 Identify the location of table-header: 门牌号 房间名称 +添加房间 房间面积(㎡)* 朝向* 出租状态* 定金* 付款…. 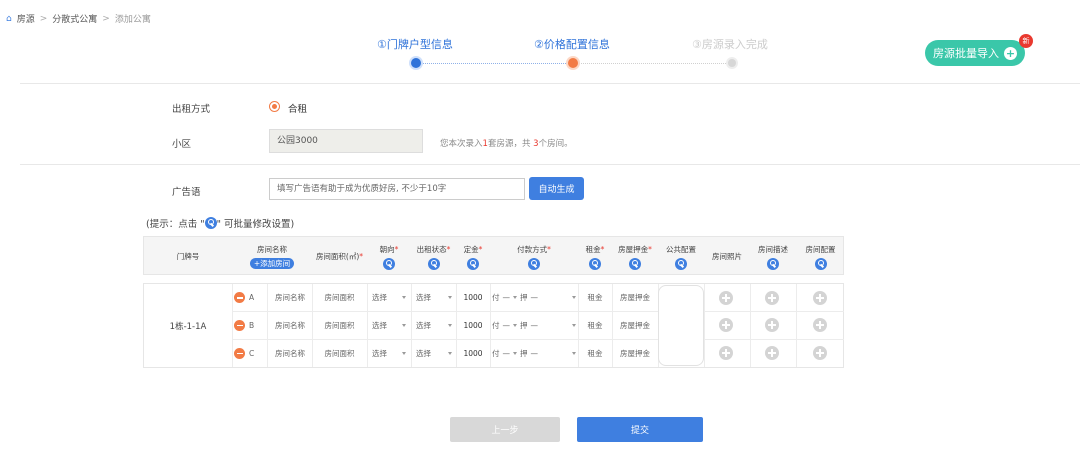
(493, 255).